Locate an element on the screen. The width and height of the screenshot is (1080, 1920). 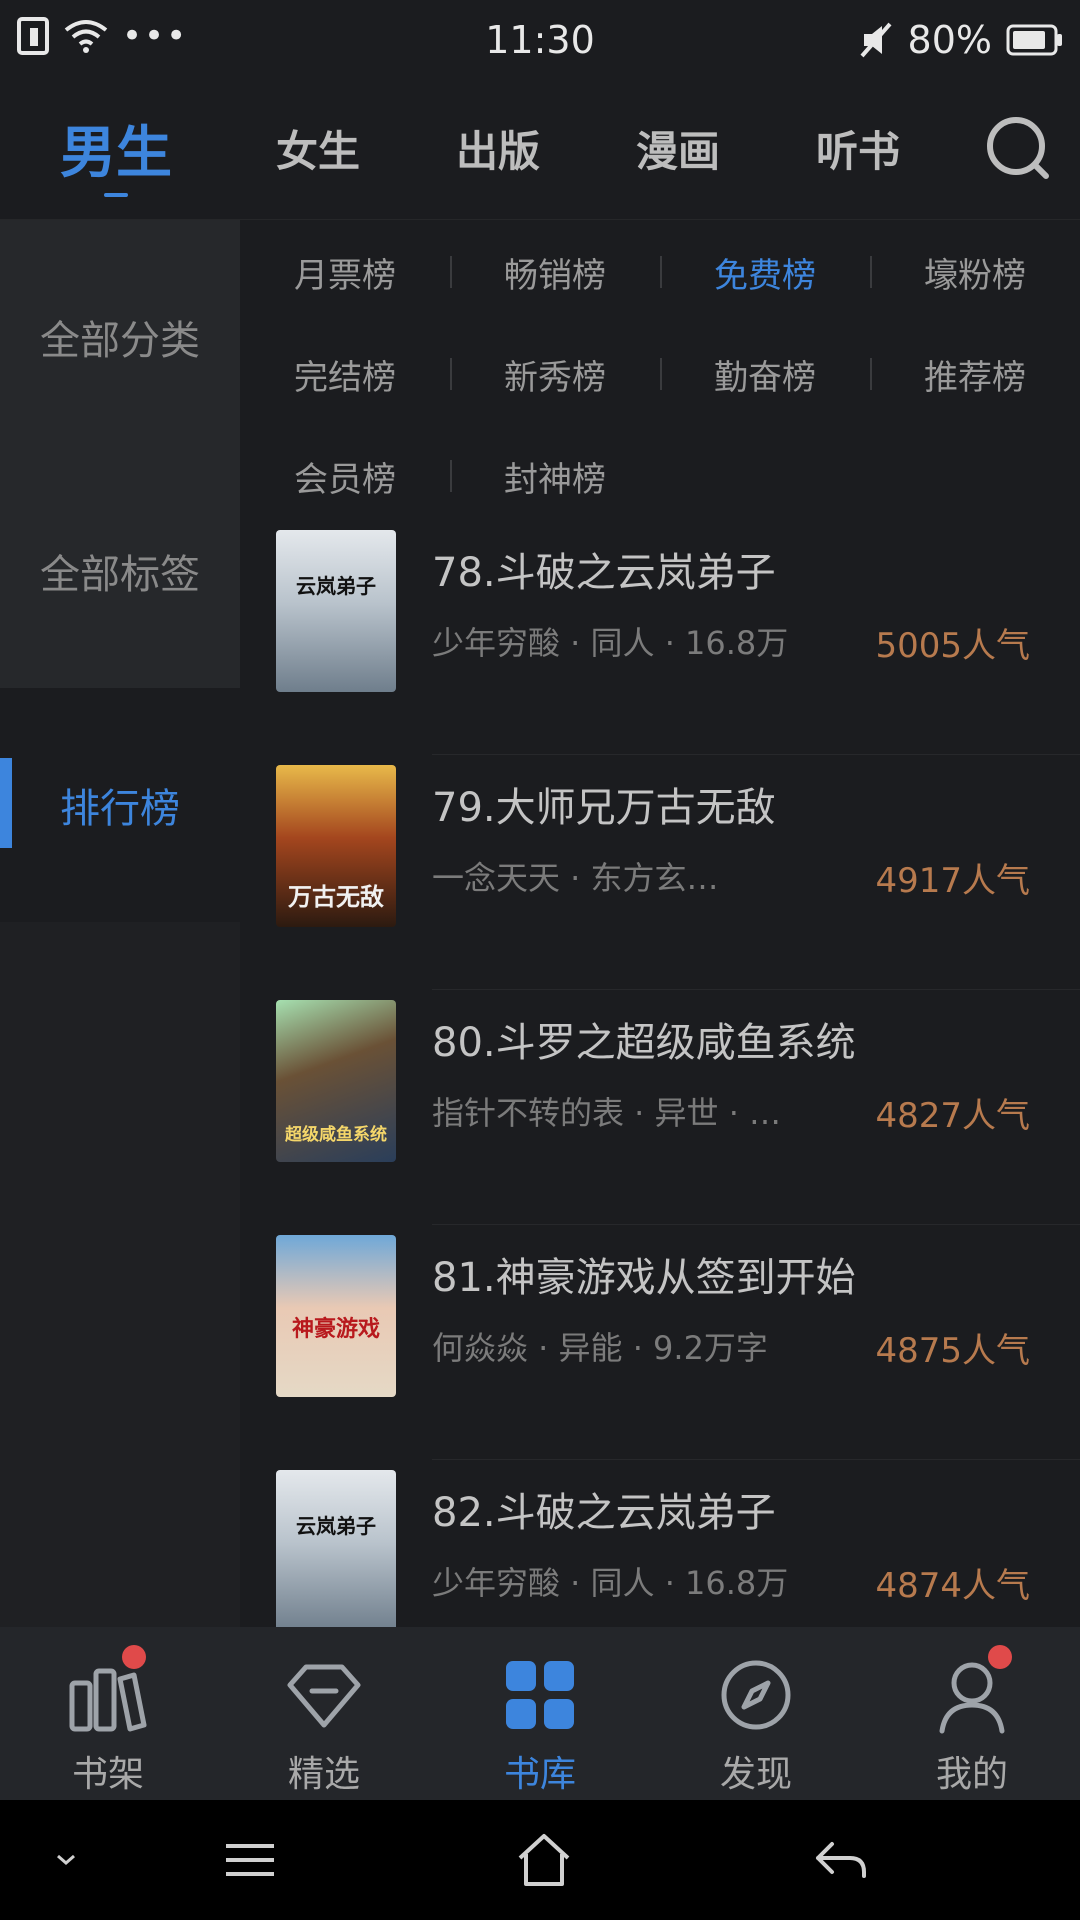
top-category-tabs: 男生 女生 出版 漫画 听书 is located at coordinates (540, 149).